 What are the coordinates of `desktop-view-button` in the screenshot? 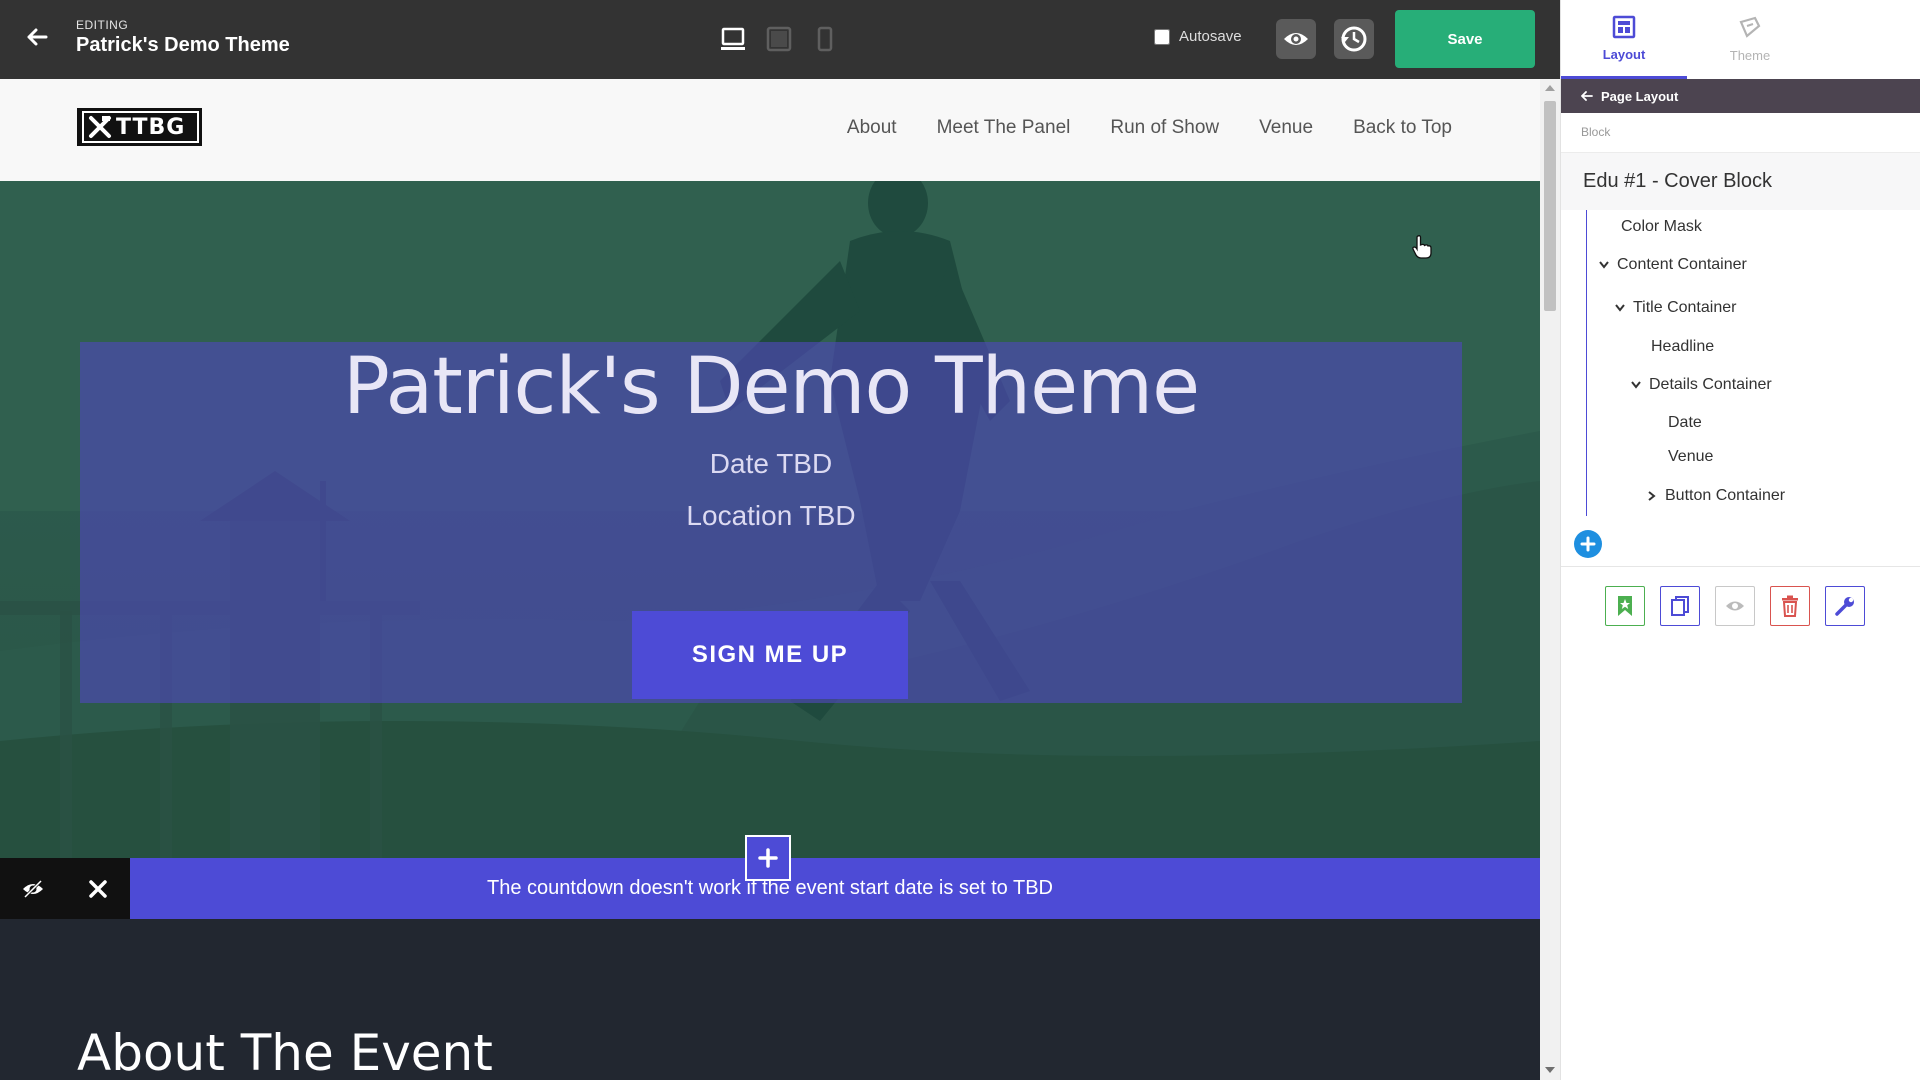 It's located at (733, 39).